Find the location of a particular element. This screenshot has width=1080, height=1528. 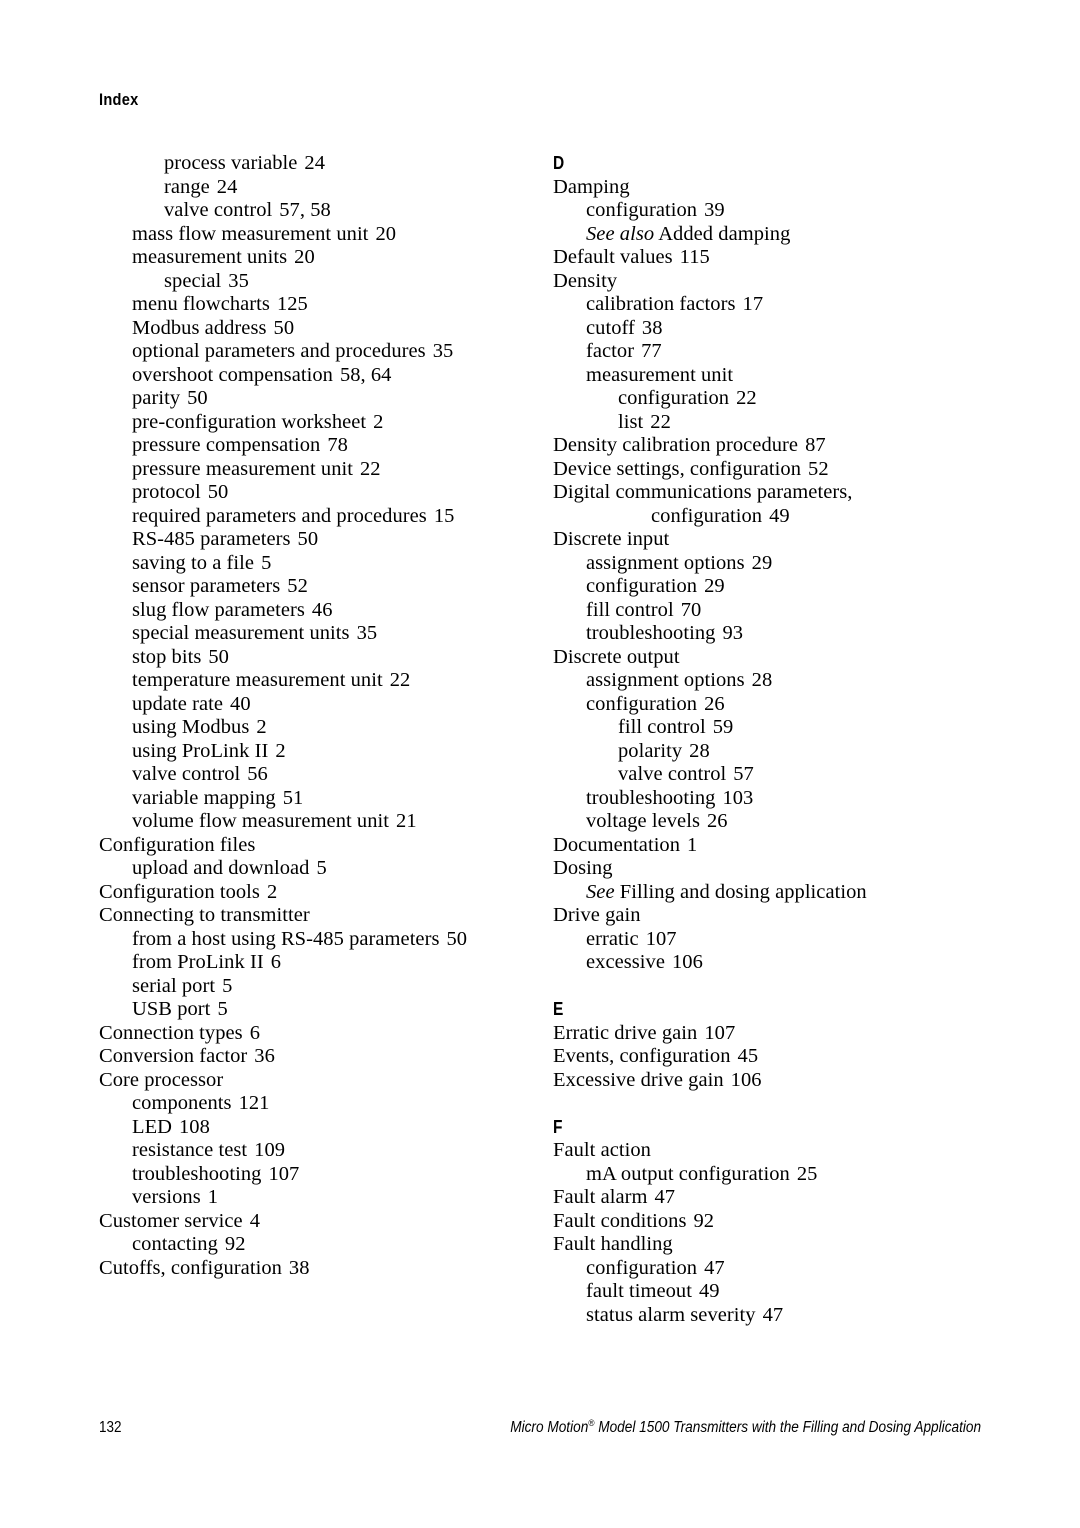

index-entry-page: 25 is located at coordinates (807, 1173).